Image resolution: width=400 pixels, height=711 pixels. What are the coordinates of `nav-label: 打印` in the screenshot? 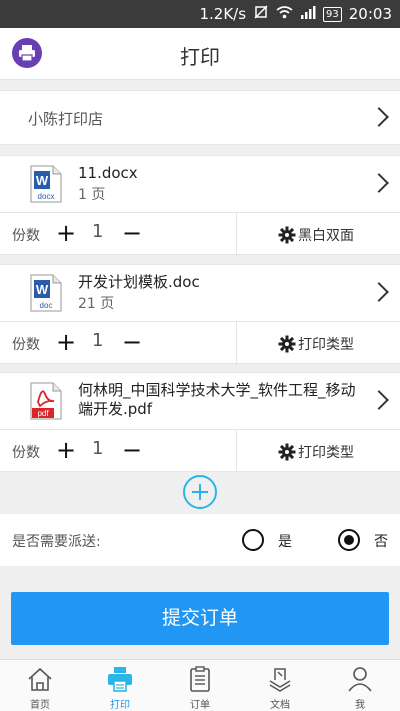 It's located at (120, 705).